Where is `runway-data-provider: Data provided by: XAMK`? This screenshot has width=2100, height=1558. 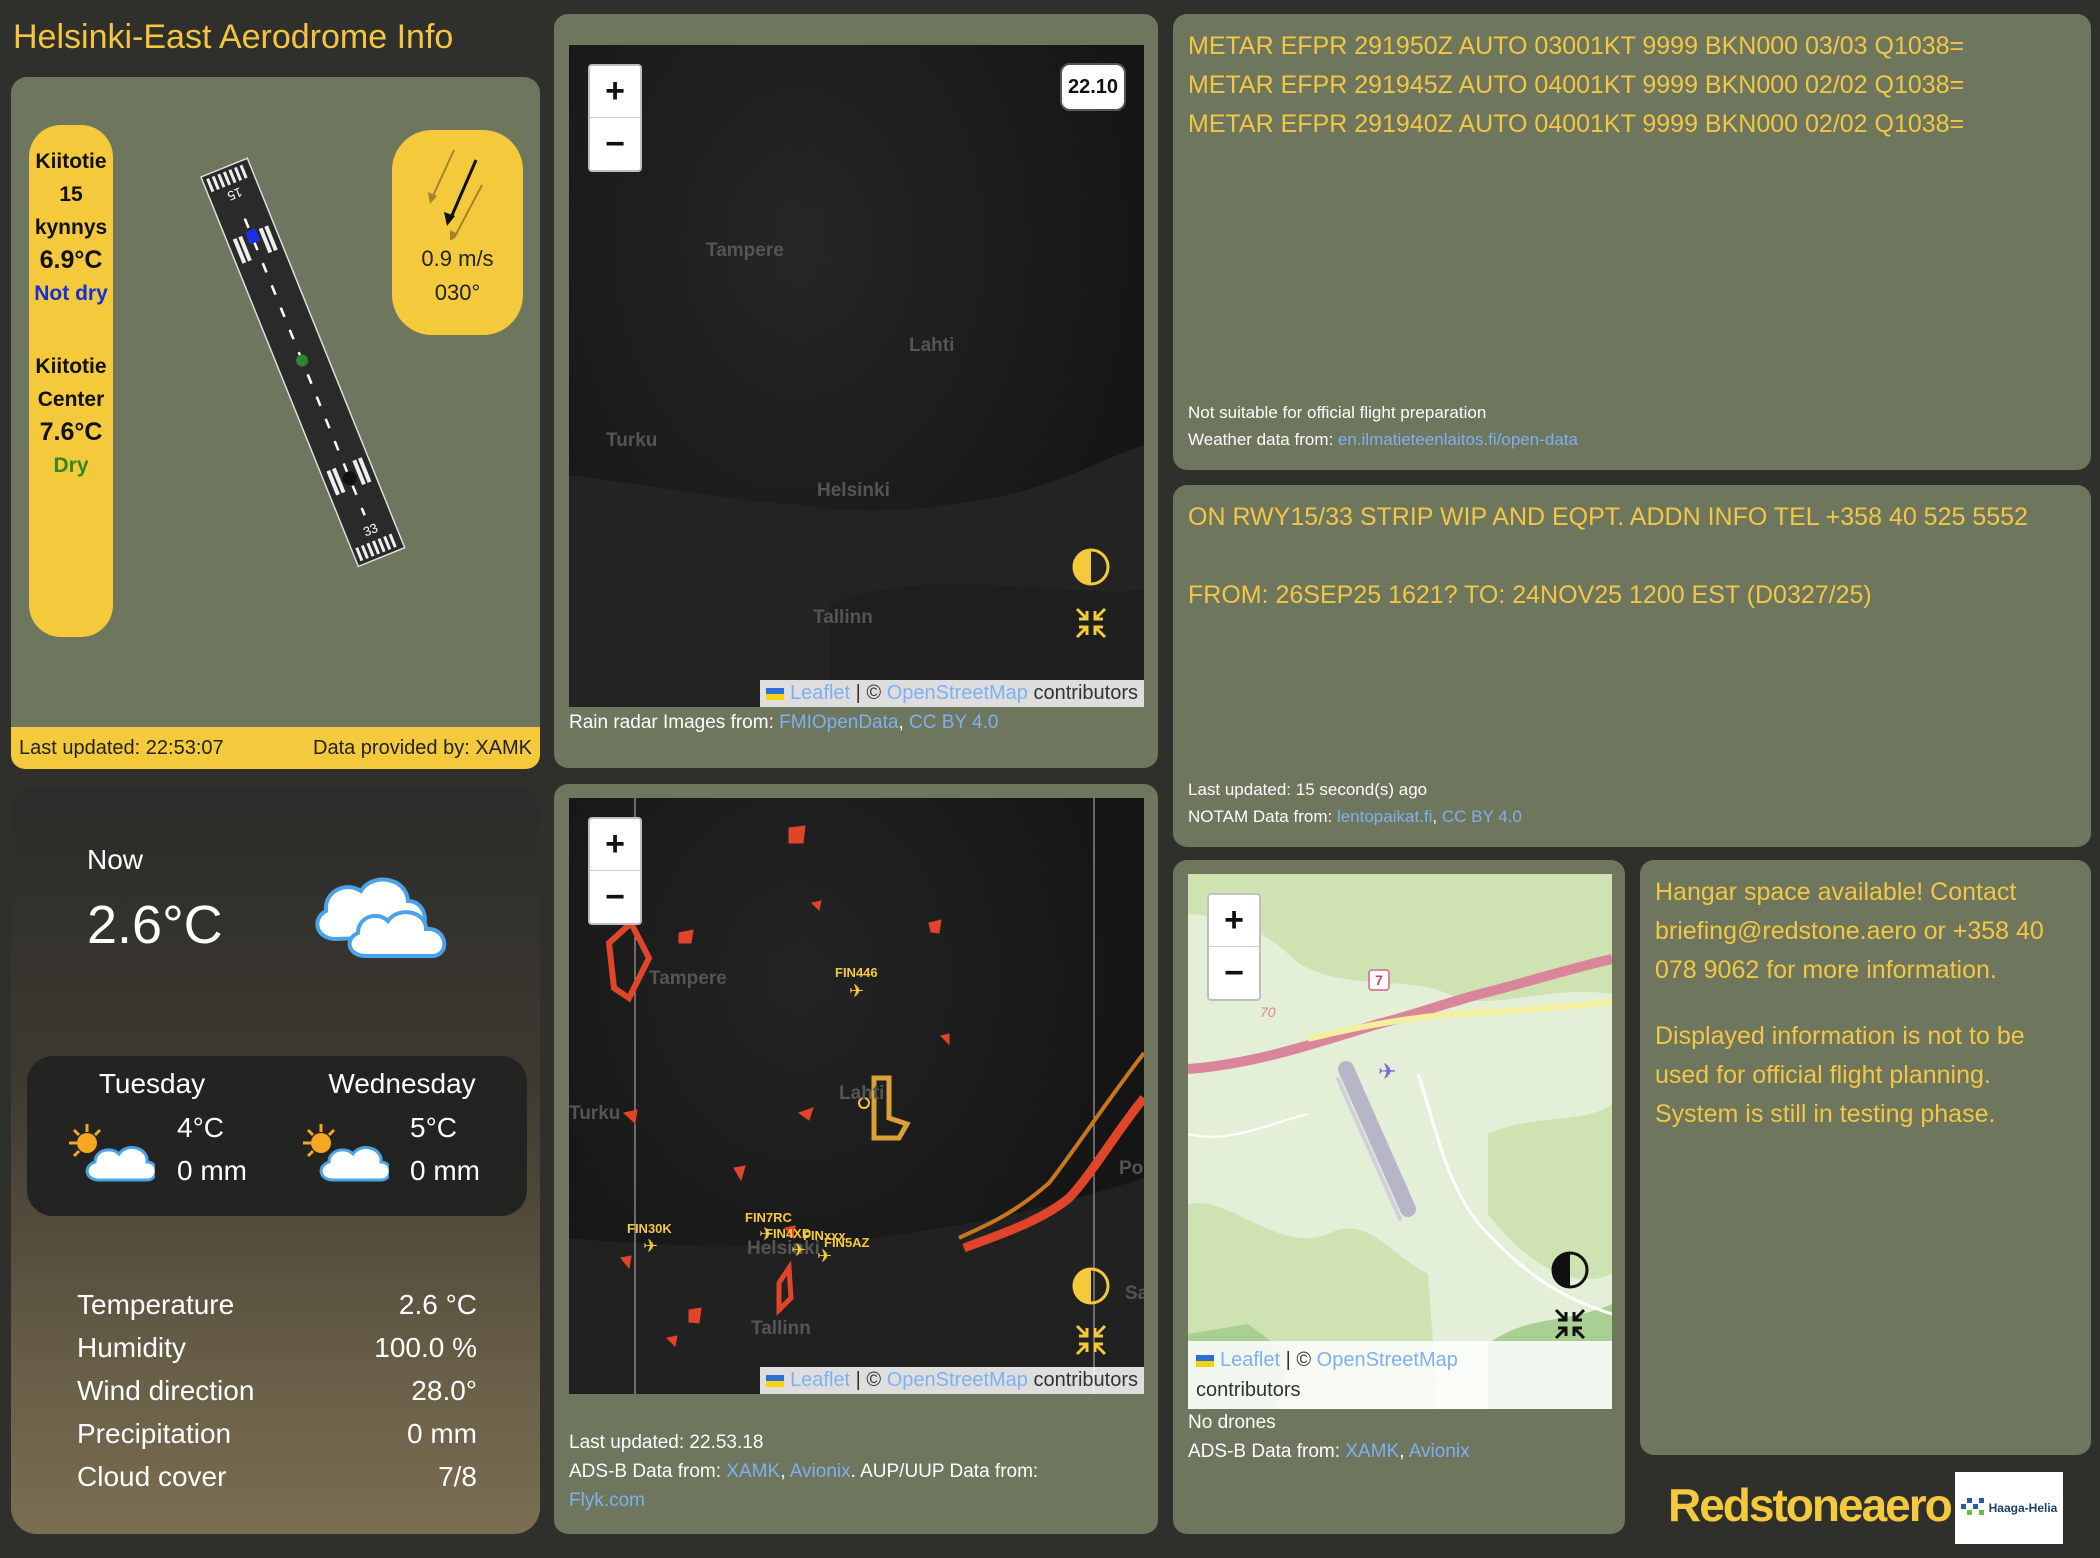 runway-data-provider: Data provided by: XAMK is located at coordinates (422, 747).